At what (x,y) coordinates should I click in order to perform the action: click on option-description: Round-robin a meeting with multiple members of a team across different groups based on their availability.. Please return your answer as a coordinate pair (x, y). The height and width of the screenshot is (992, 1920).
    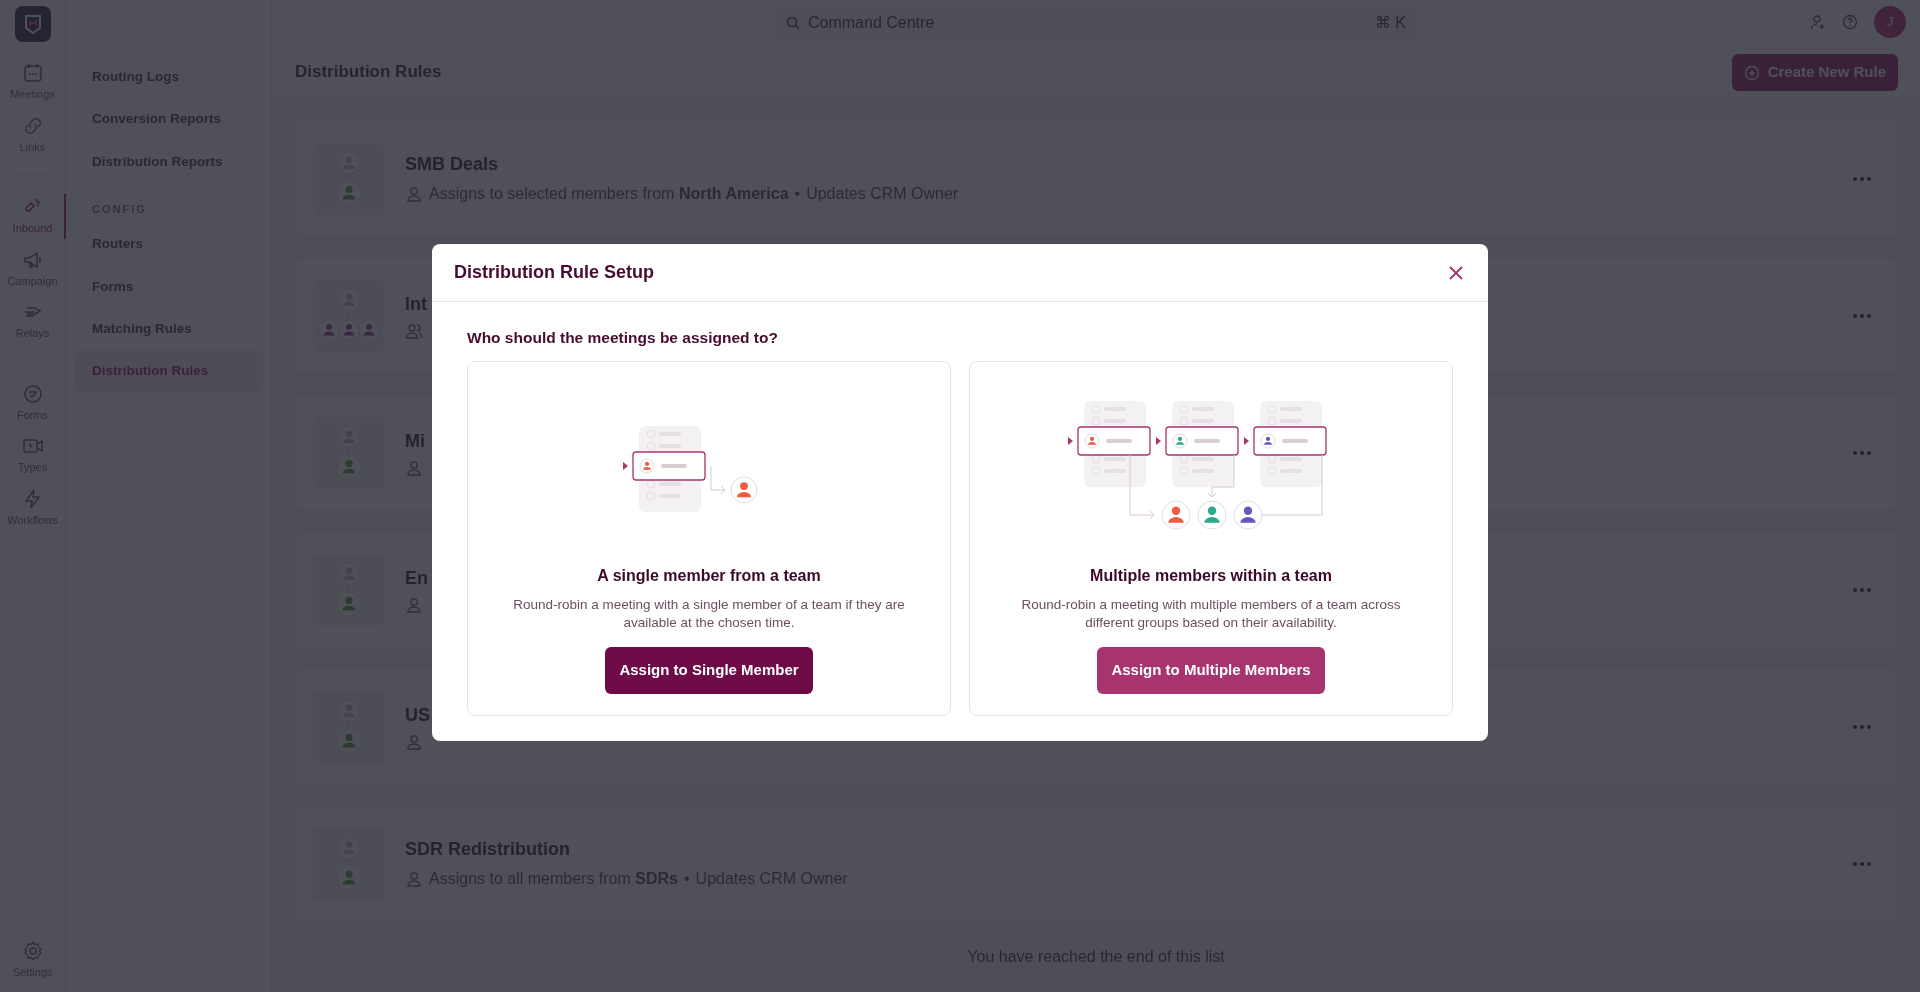
    Looking at the image, I should click on (1211, 614).